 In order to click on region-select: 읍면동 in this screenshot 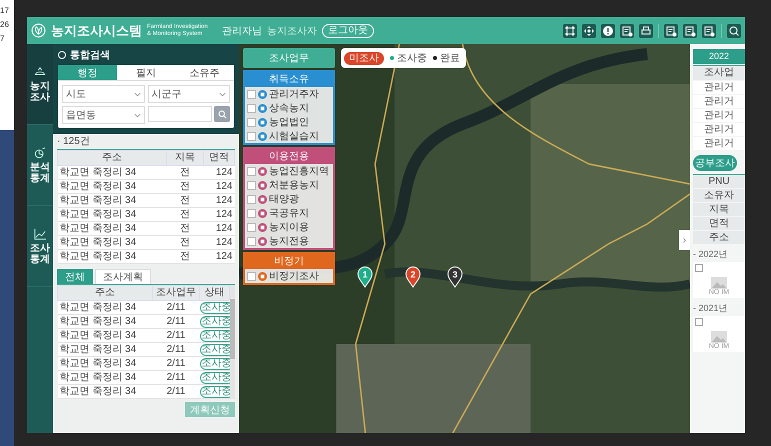, I will do `click(103, 115)`.